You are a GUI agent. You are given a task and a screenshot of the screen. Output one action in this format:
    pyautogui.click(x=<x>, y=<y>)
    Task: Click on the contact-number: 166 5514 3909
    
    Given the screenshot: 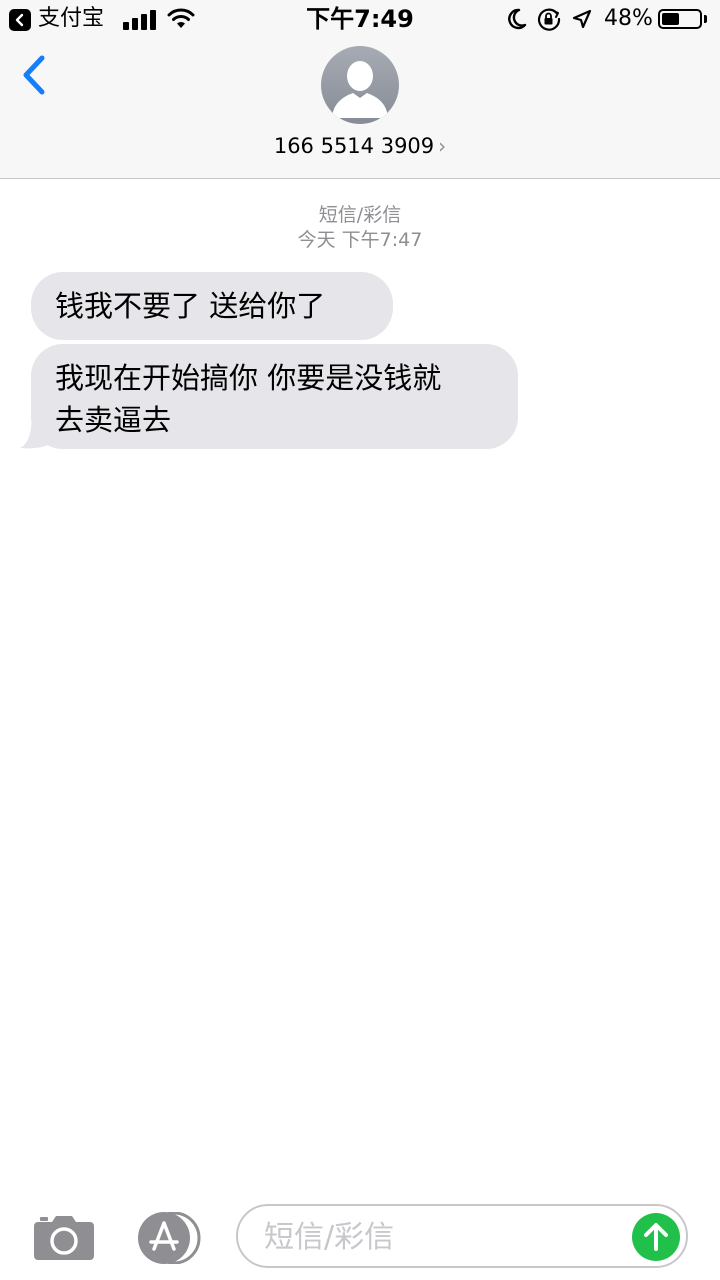 What is the action you would take?
    pyautogui.click(x=354, y=146)
    